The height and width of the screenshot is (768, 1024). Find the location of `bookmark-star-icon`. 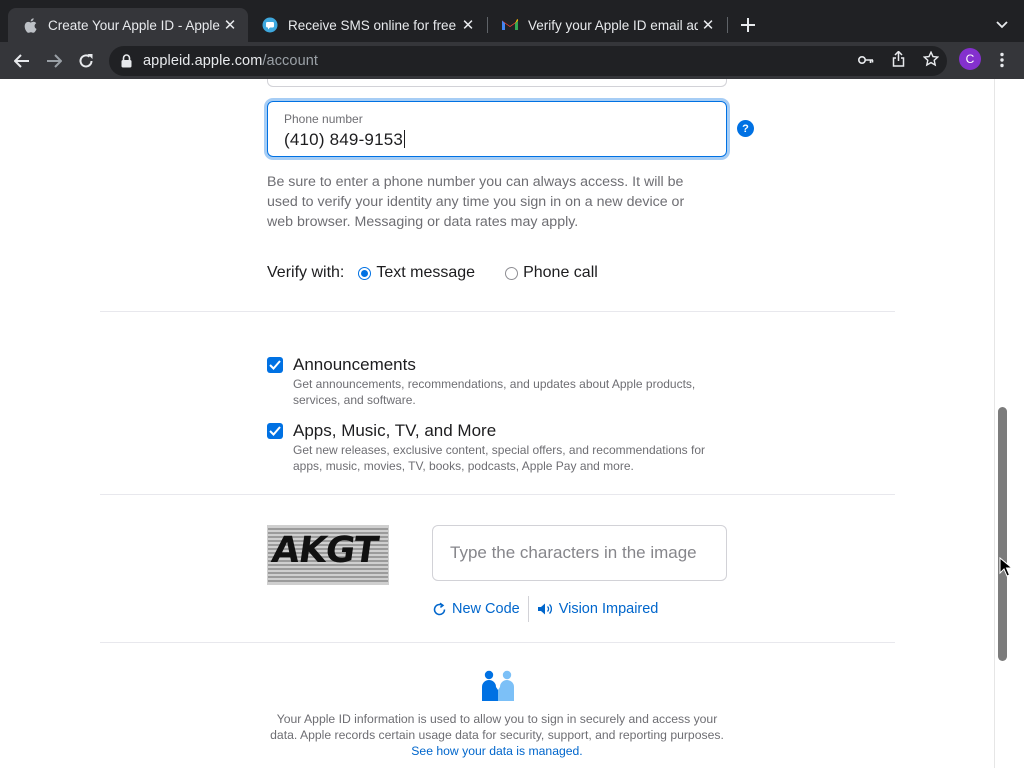

bookmark-star-icon is located at coordinates (931, 61).